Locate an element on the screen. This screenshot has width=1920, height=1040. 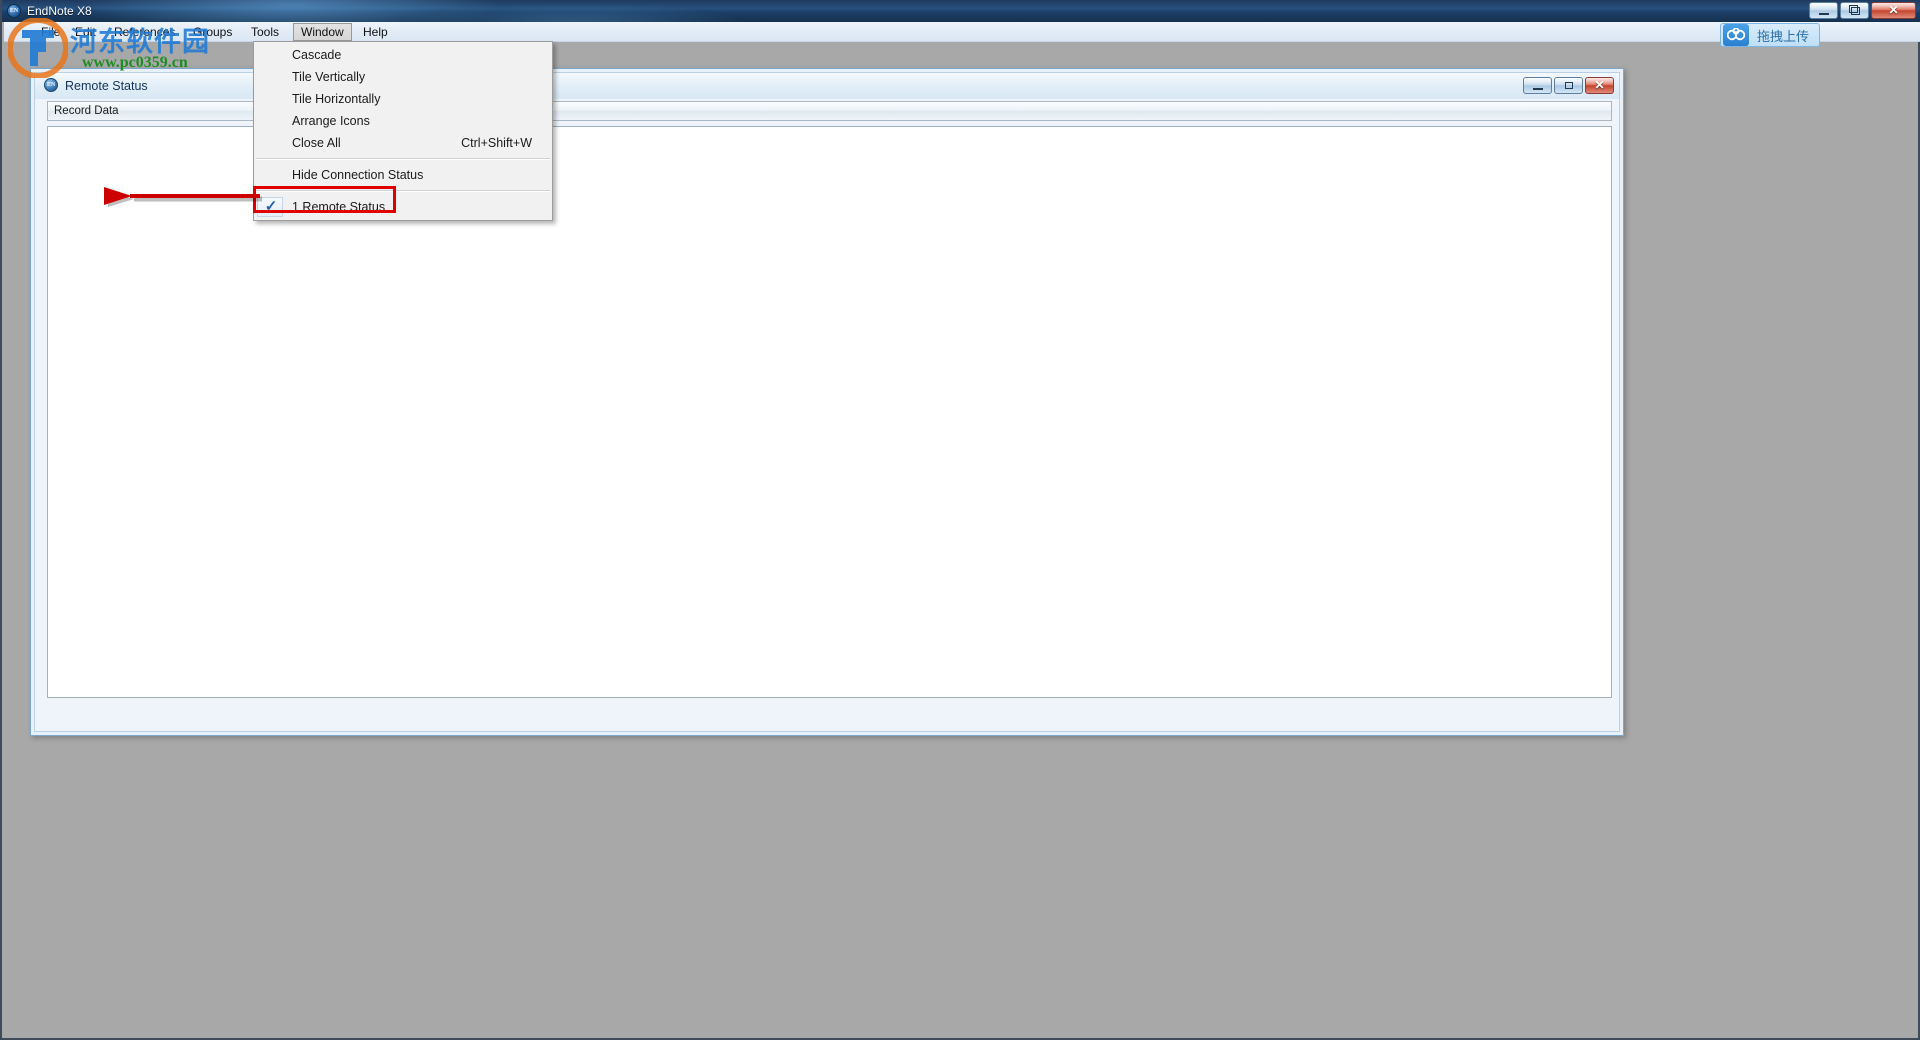
annotation-arrow-icon is located at coordinates (183, 197).